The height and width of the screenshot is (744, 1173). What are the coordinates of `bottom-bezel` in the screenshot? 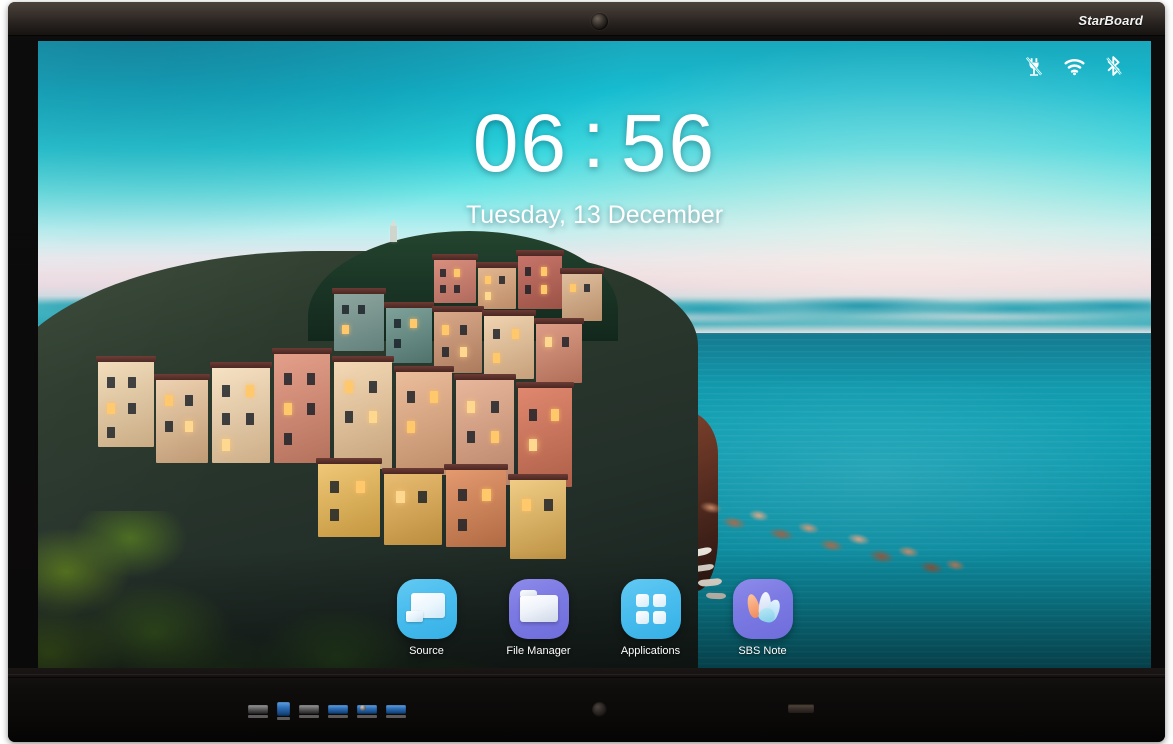 It's located at (586, 705).